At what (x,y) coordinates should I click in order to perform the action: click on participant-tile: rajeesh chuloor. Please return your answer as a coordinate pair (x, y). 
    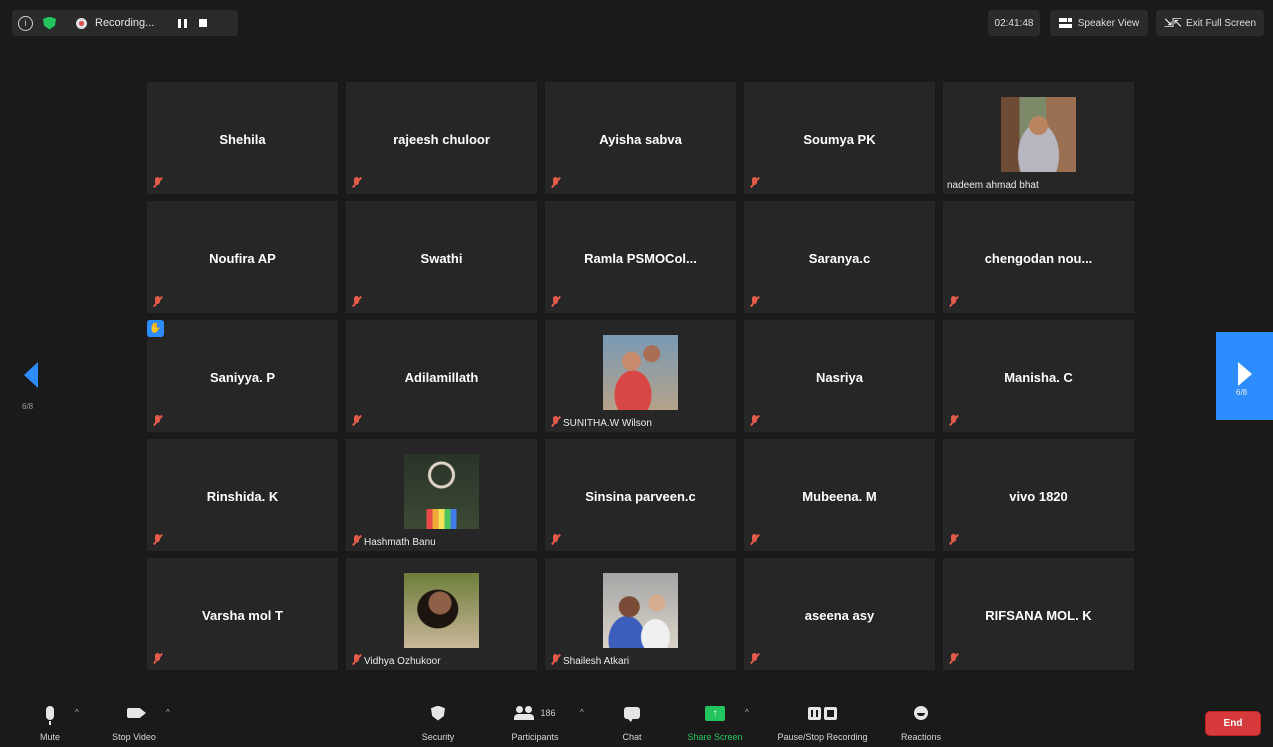
    Looking at the image, I should click on (441, 138).